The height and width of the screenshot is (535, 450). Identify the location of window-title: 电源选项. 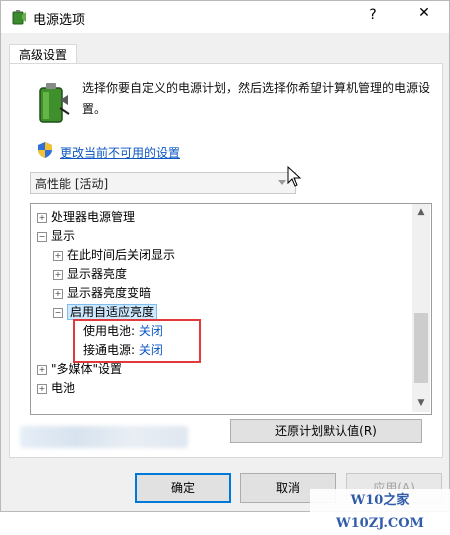
(59, 20).